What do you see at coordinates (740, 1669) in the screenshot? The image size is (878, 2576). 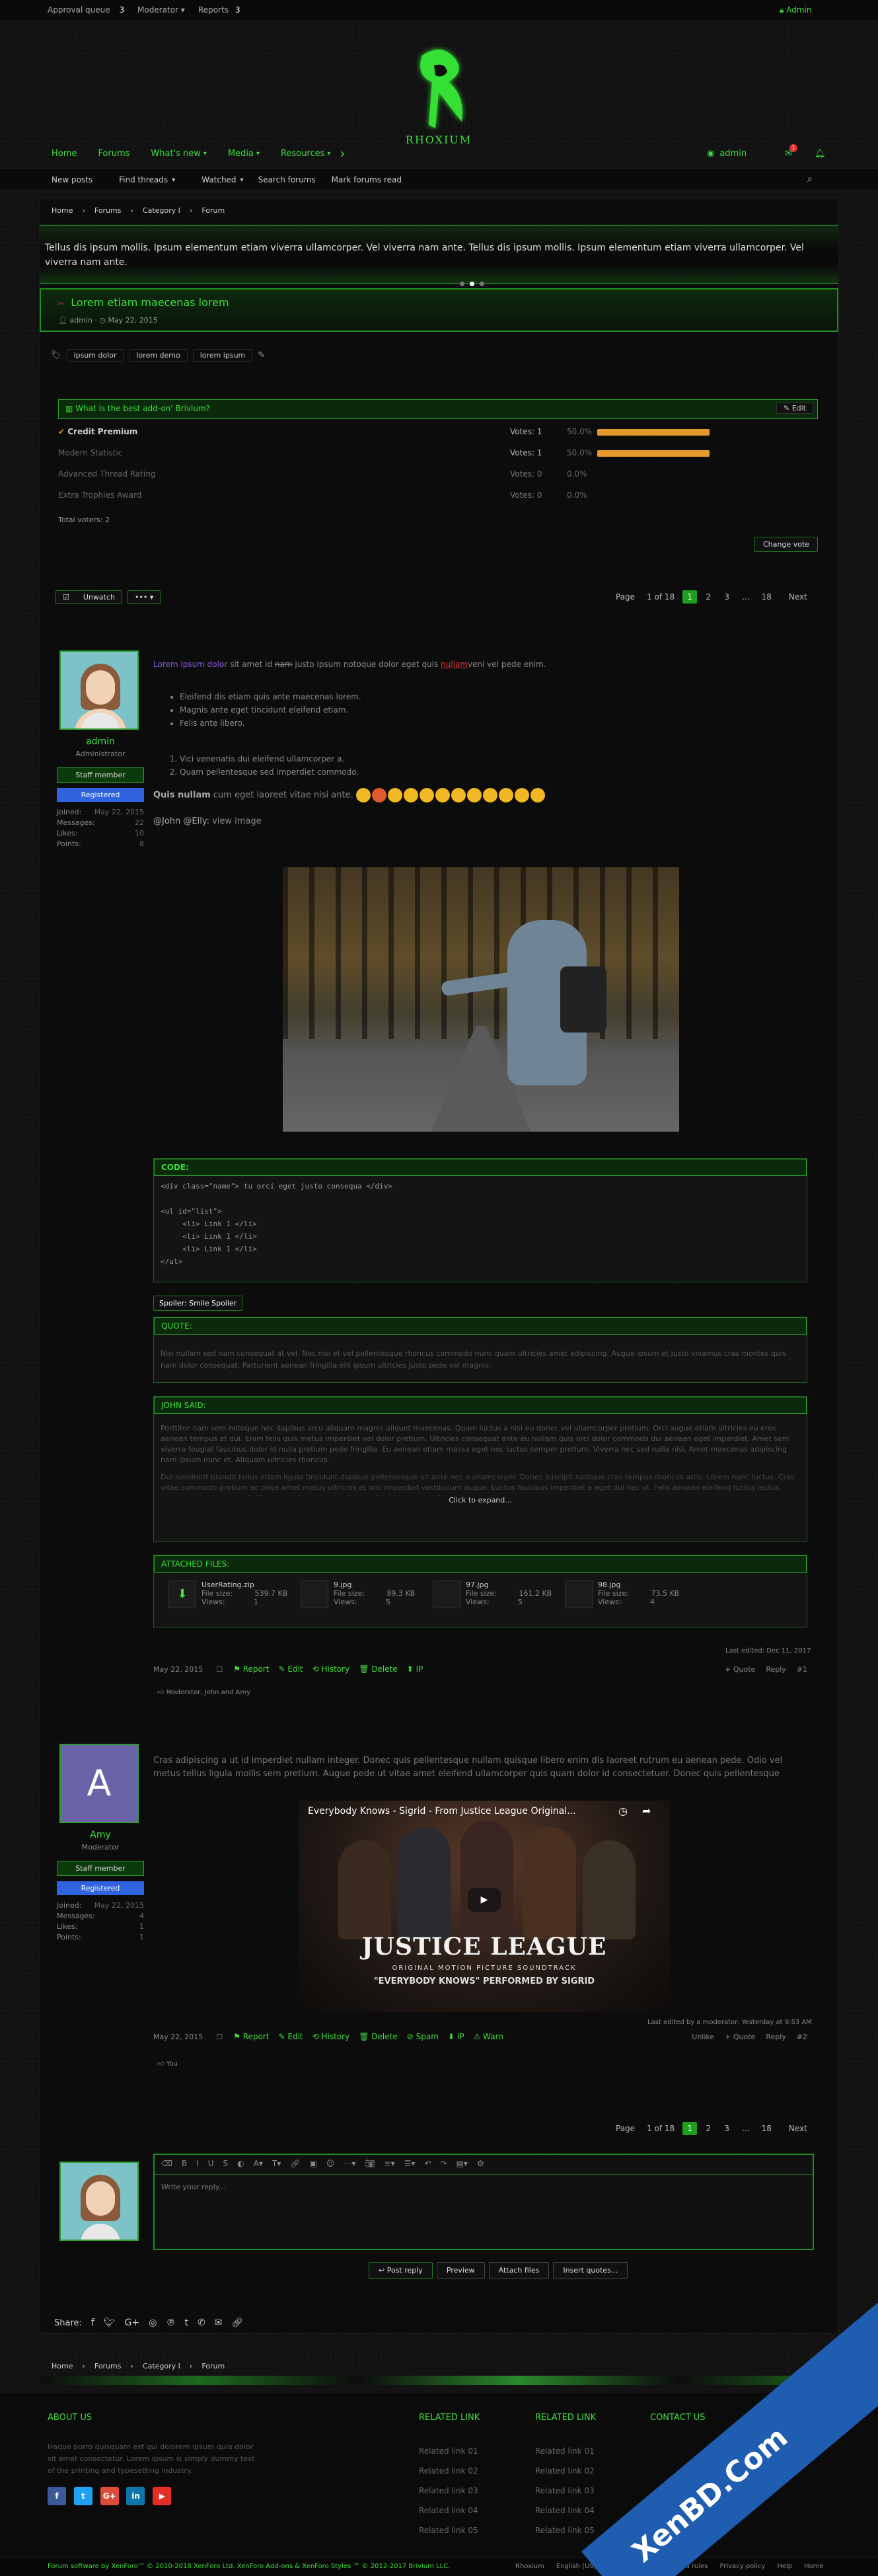 I see `post-action-quote: + Quote` at bounding box center [740, 1669].